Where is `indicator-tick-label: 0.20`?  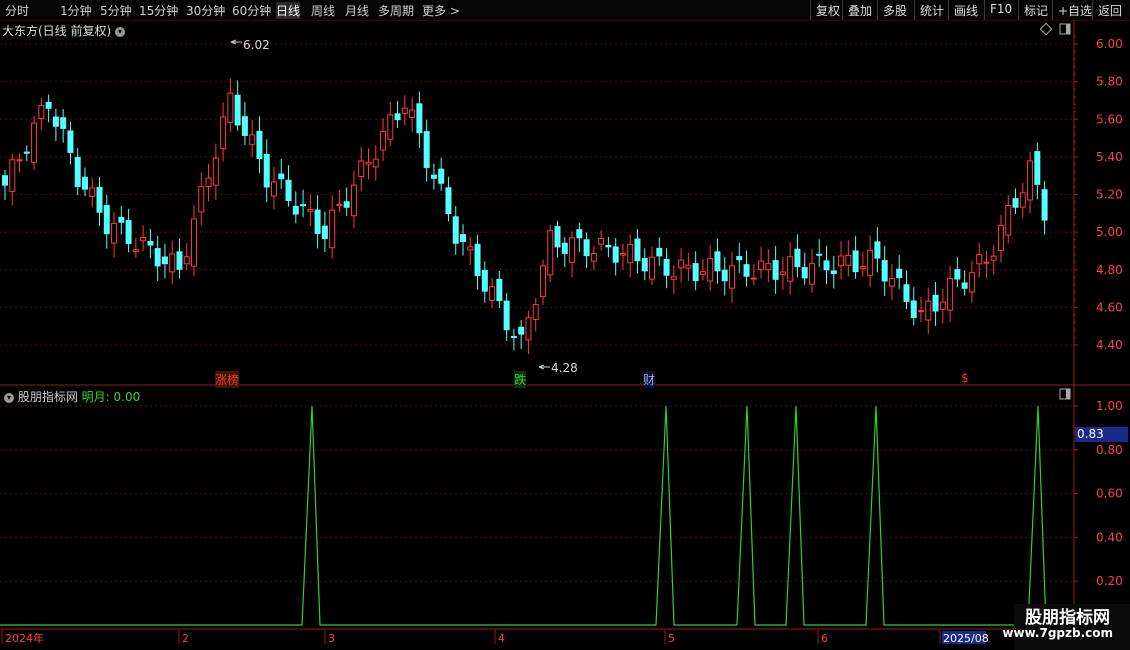
indicator-tick-label: 0.20 is located at coordinates (1109, 581).